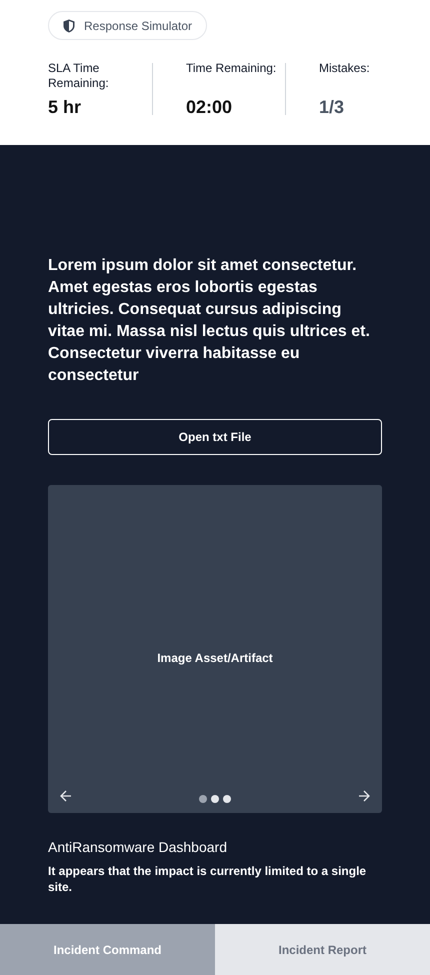 The image size is (430, 975). What do you see at coordinates (232, 68) in the screenshot?
I see `stat-label: Time Remaining:` at bounding box center [232, 68].